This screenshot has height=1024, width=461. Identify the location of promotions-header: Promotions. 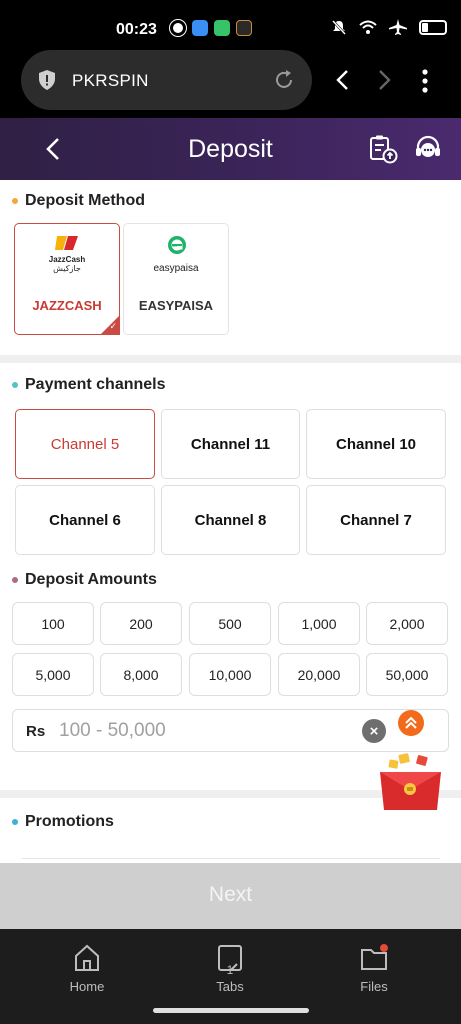
(63, 822).